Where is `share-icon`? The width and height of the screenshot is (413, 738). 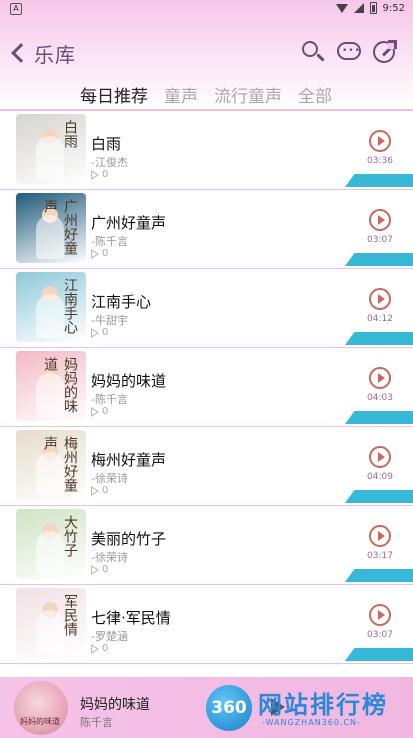
share-icon is located at coordinates (385, 52).